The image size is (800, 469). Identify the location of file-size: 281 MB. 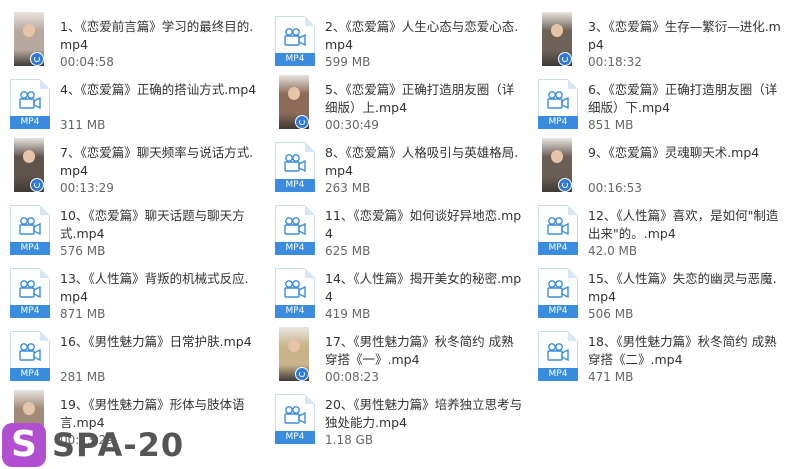
(83, 377).